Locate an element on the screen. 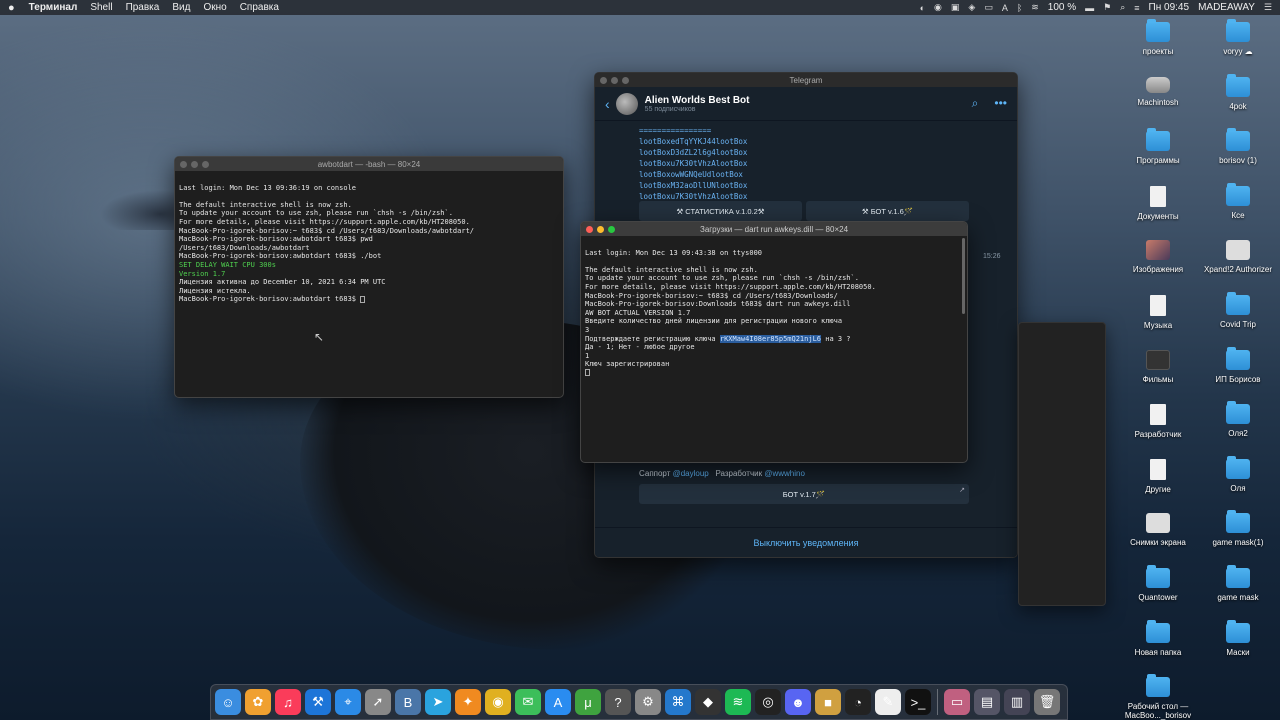 The height and width of the screenshot is (720, 1280). desktop-icon: Снимки экрана is located at coordinates (1158, 538).